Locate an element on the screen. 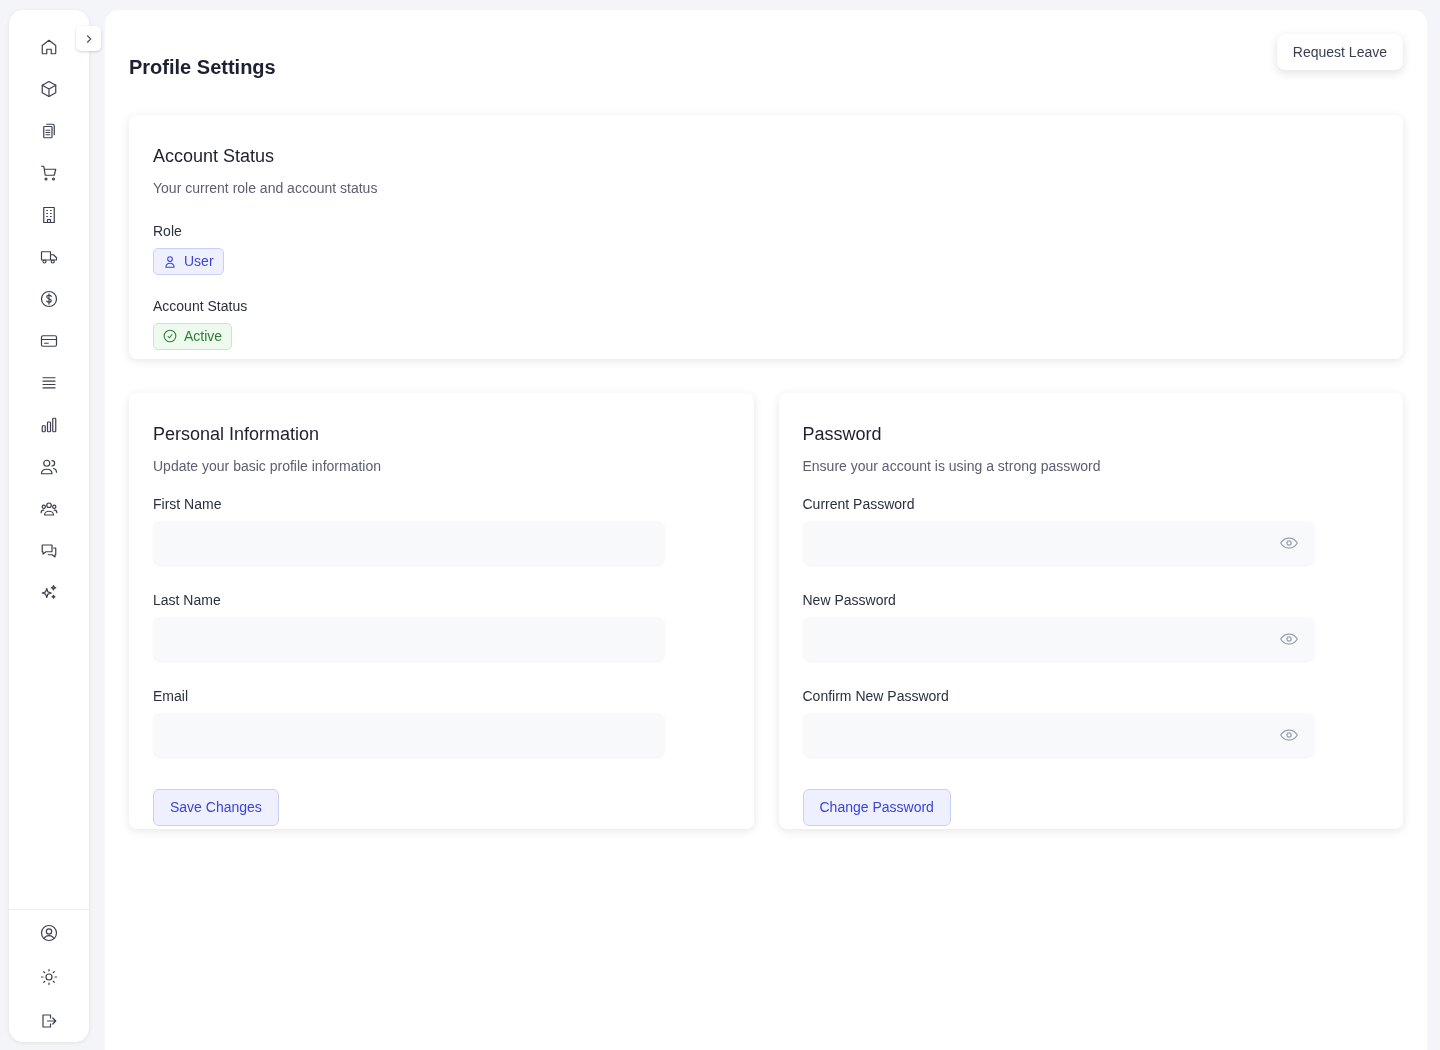 The image size is (1440, 1050). field-label: New Password is located at coordinates (849, 600).